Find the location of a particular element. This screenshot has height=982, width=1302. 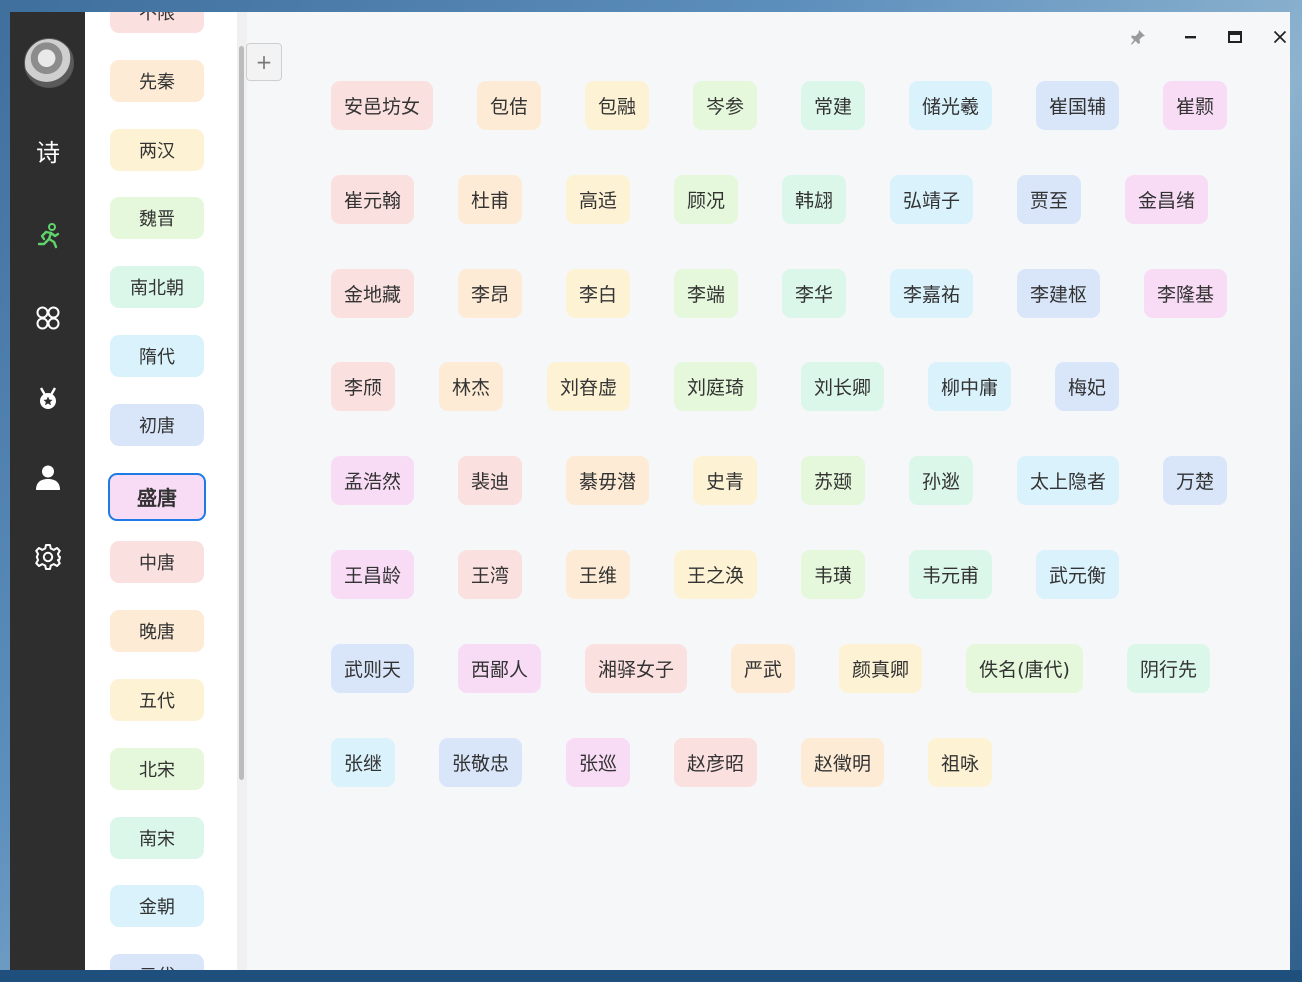

poet-tag: 李华 is located at coordinates (814, 293).